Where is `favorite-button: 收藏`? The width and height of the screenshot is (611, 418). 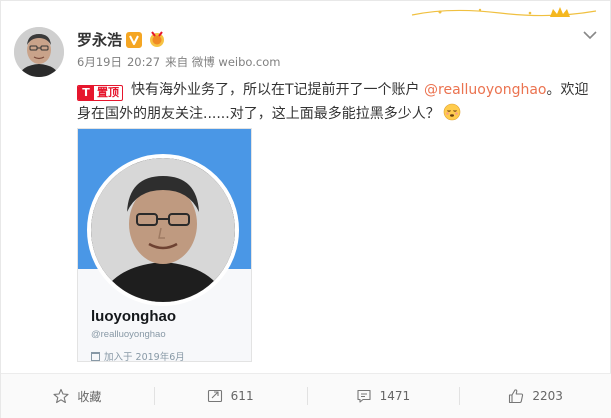
favorite-button: 收藏 is located at coordinates (77, 396).